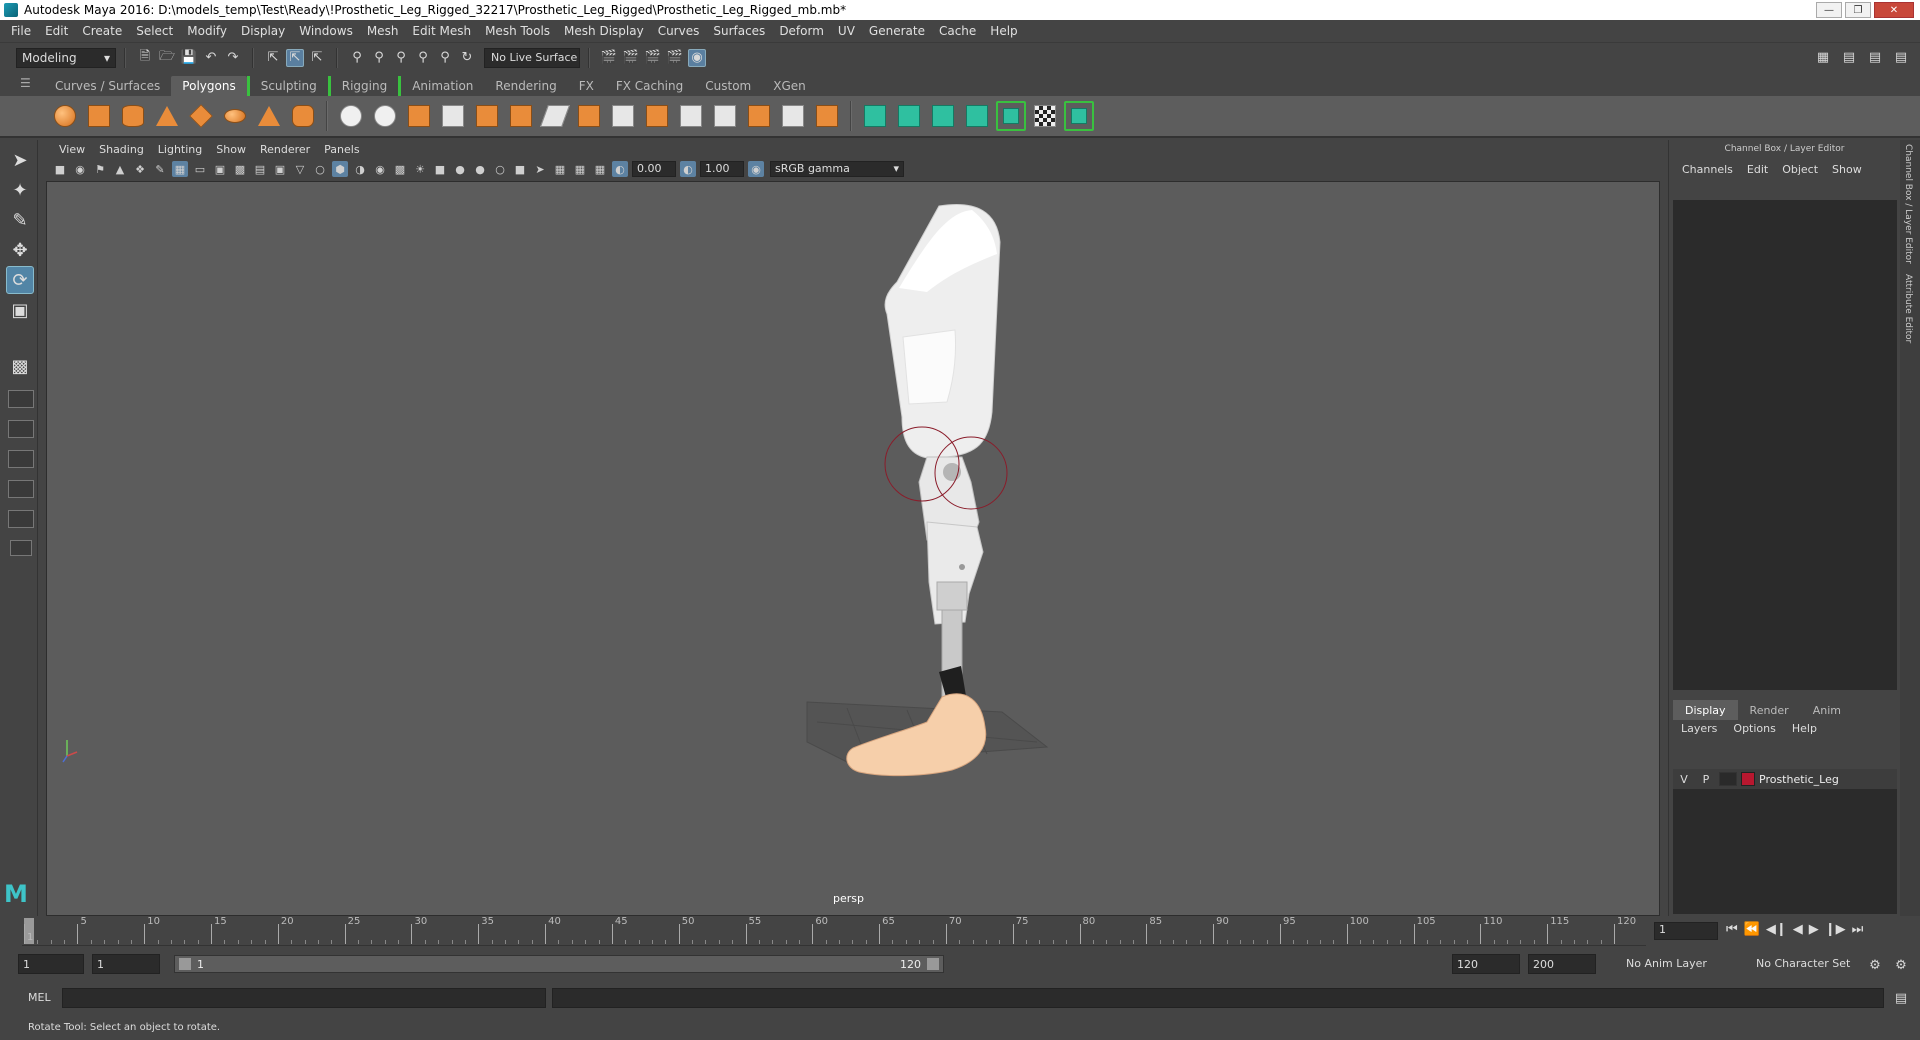 The height and width of the screenshot is (1040, 1920). What do you see at coordinates (1752, 929) in the screenshot?
I see `step-back-key-icon: ⏪` at bounding box center [1752, 929].